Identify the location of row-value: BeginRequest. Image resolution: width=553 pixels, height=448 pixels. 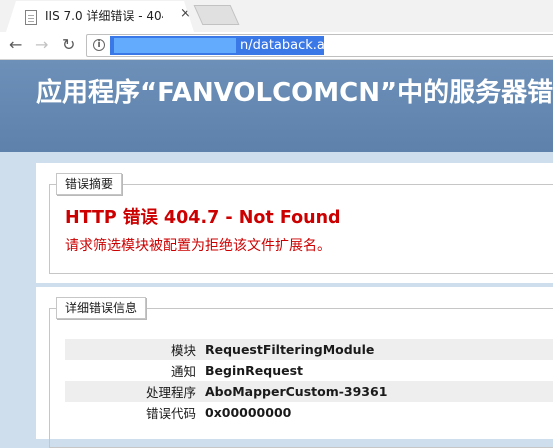
(254, 370).